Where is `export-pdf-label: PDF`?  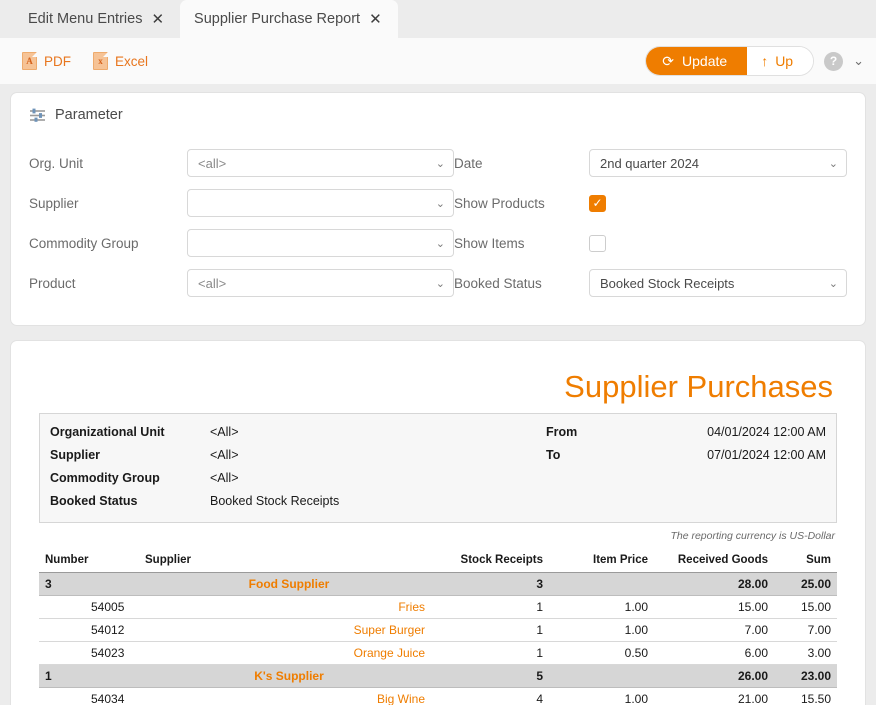
export-pdf-label: PDF is located at coordinates (57, 61).